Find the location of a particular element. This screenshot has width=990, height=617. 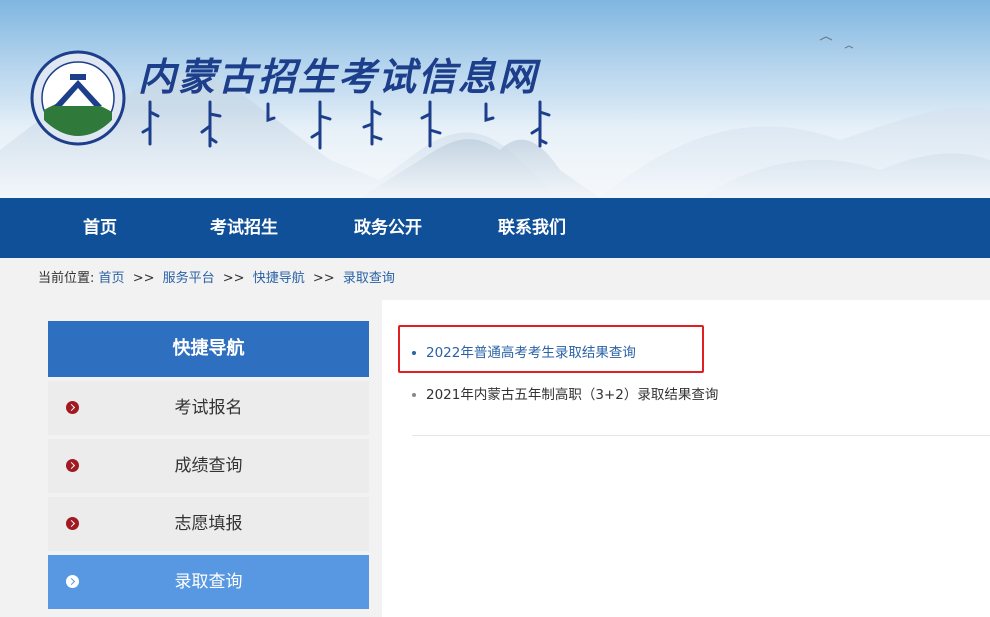

sidebar-item-label: 志愿填报 is located at coordinates (208, 524).